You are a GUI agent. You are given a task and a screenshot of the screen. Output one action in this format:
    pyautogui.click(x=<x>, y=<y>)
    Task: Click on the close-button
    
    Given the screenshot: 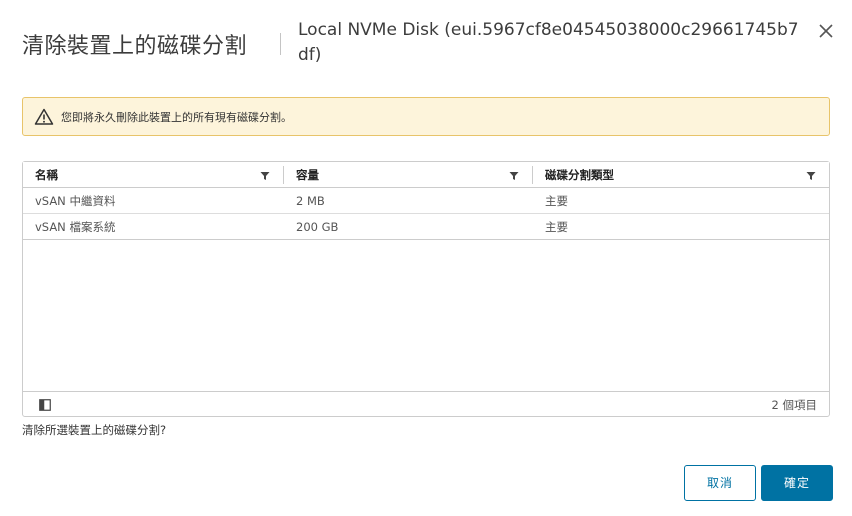 What is the action you would take?
    pyautogui.click(x=826, y=31)
    